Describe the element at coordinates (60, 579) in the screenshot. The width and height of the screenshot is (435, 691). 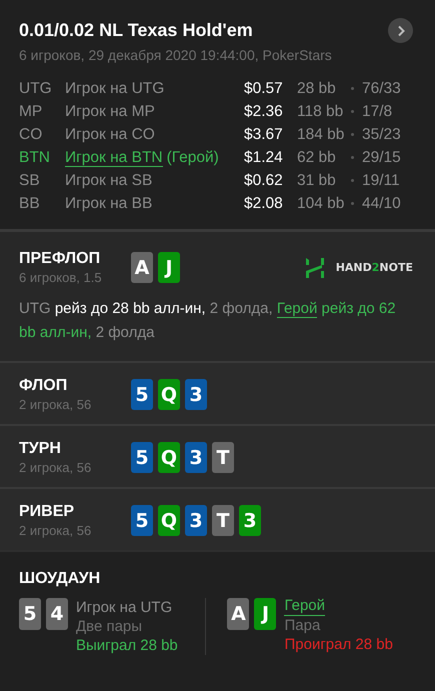
I see `showdown-title: ШОУДАУН` at that location.